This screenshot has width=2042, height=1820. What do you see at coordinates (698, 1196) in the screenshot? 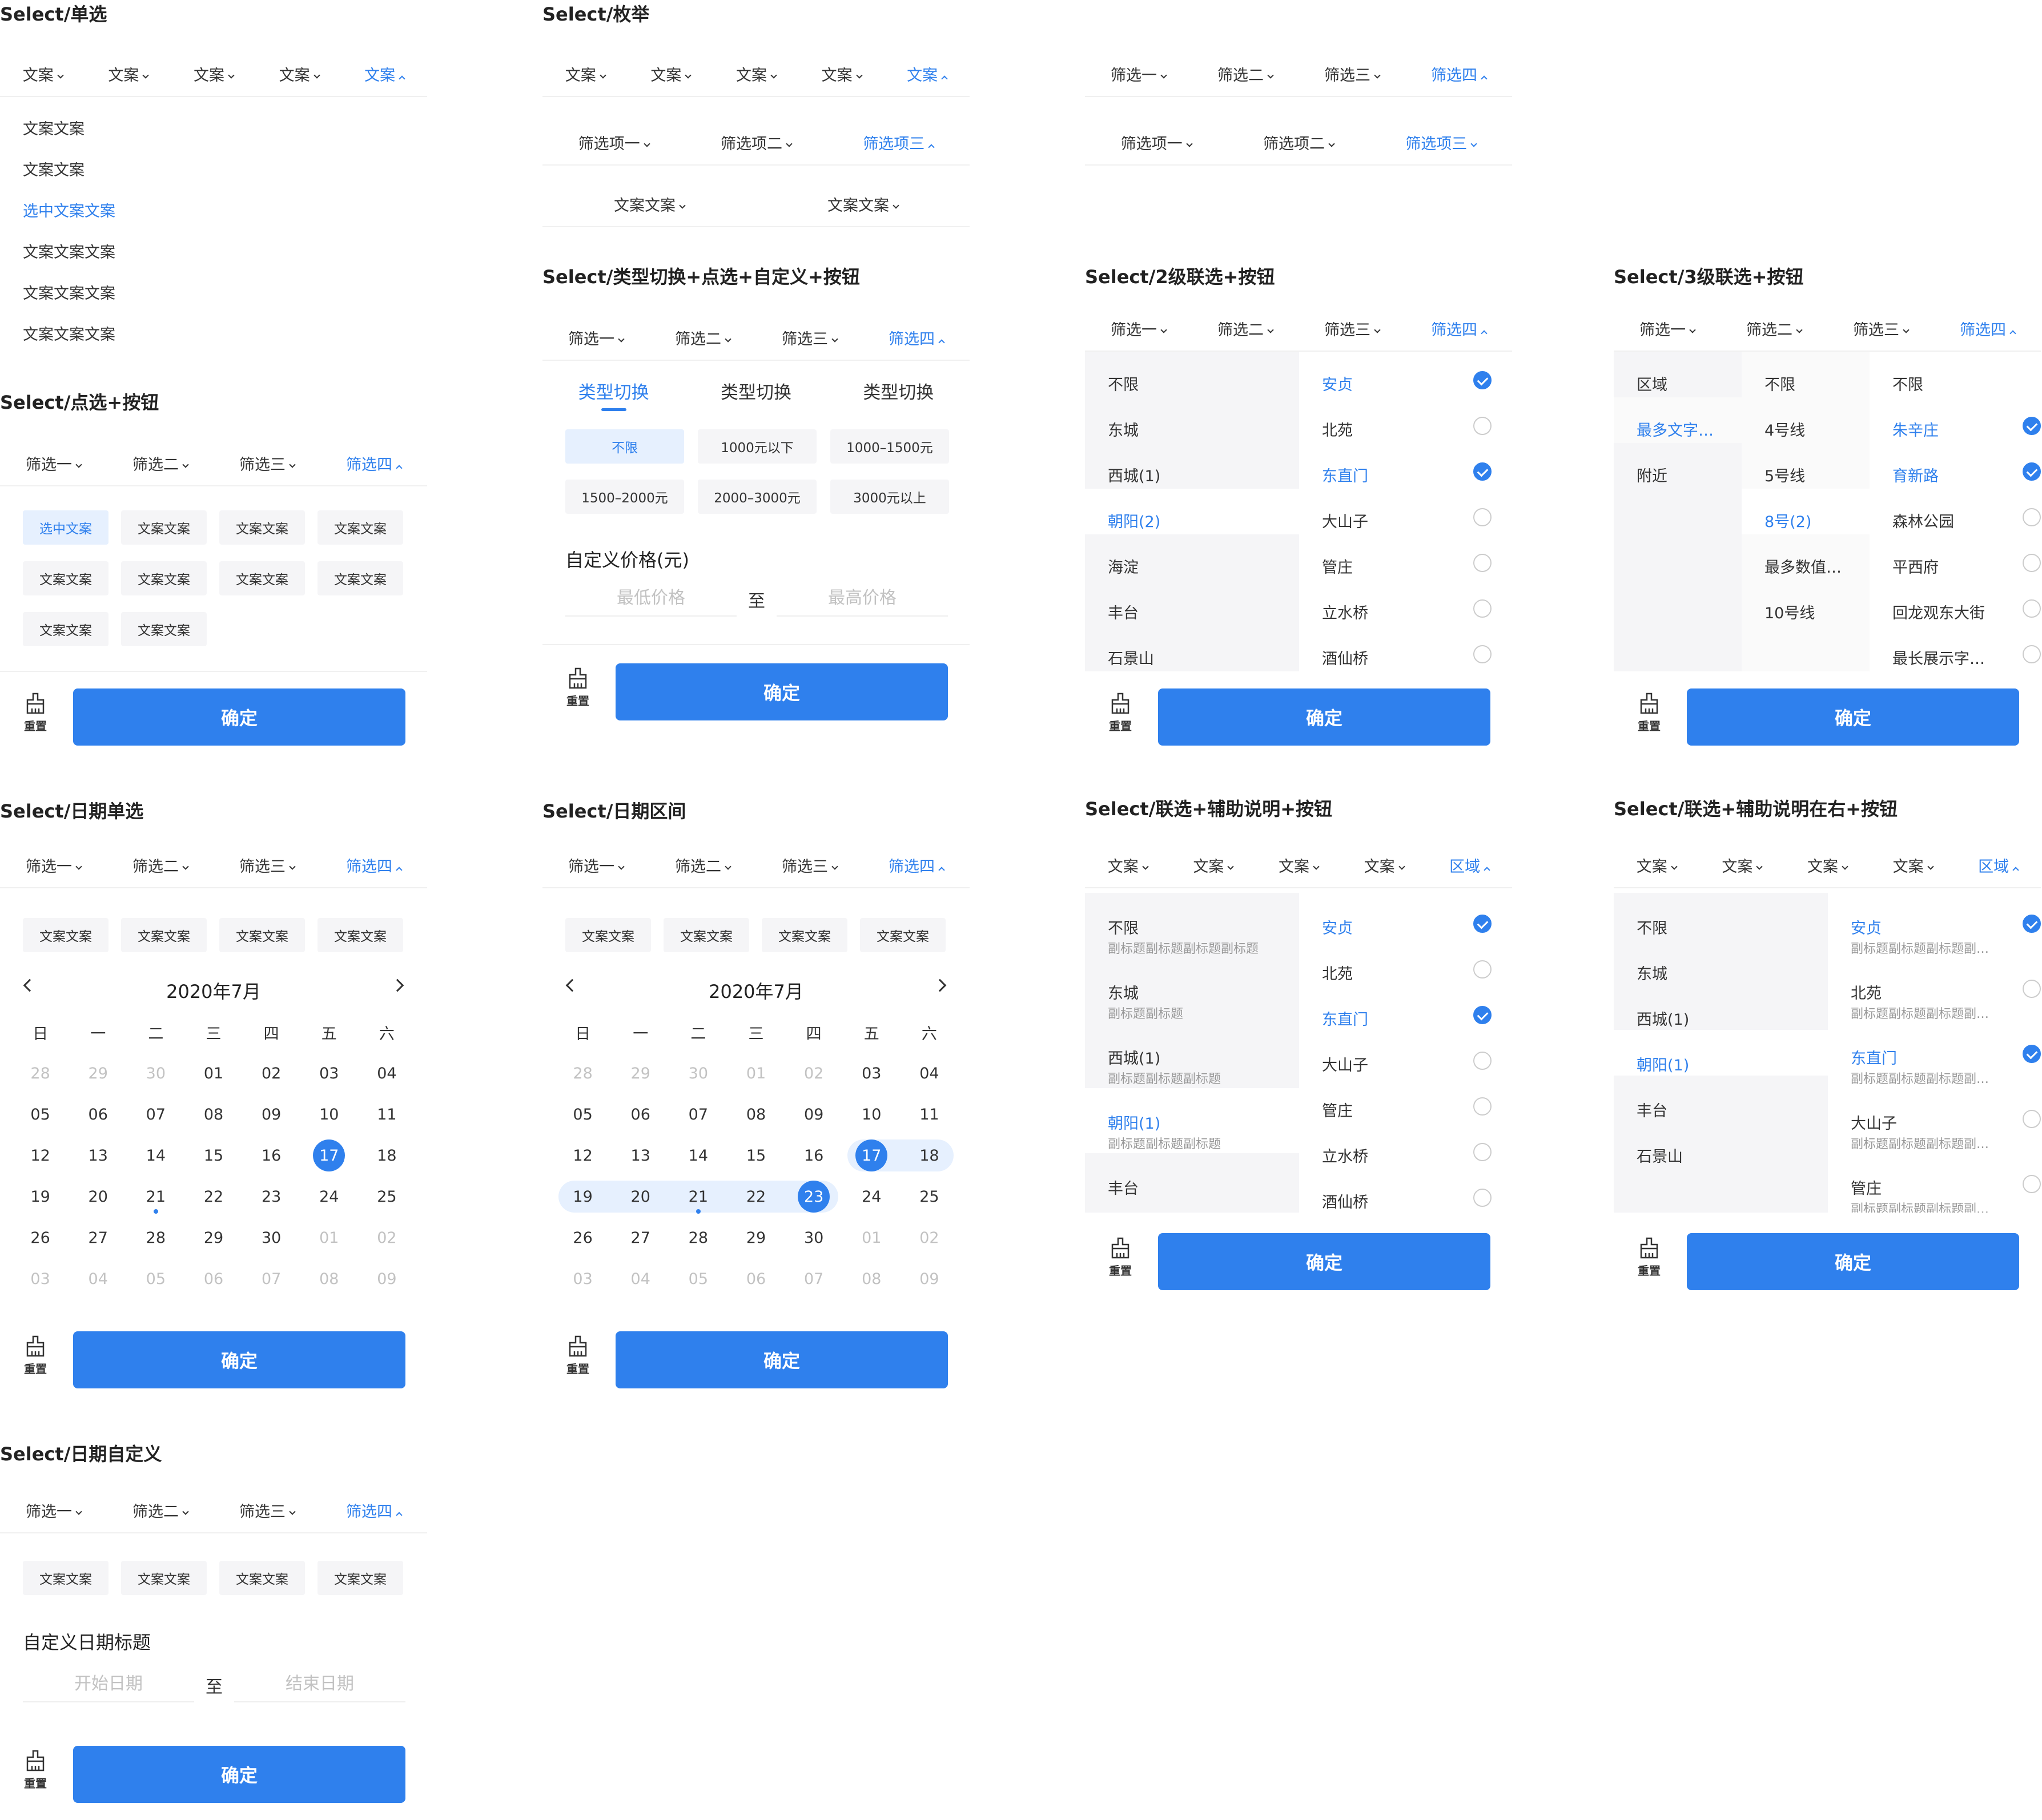
I see `calendar-day: 21` at bounding box center [698, 1196].